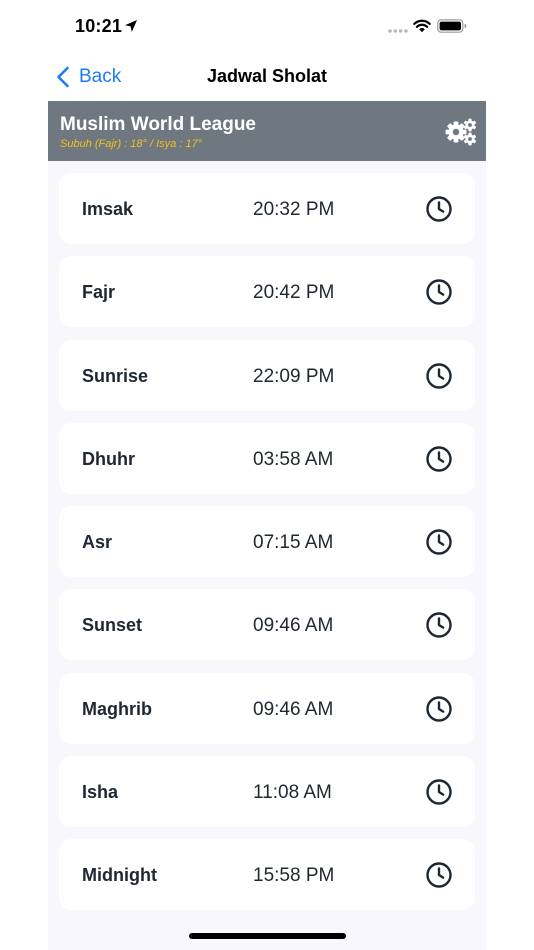  I want to click on prayer-row-maghrib: Maghrib 09:46 AM, so click(267, 708).